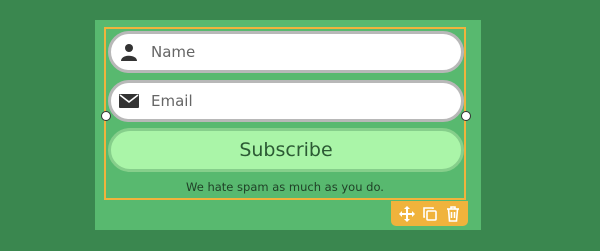 The image size is (600, 251). I want to click on email-input, so click(296, 101).